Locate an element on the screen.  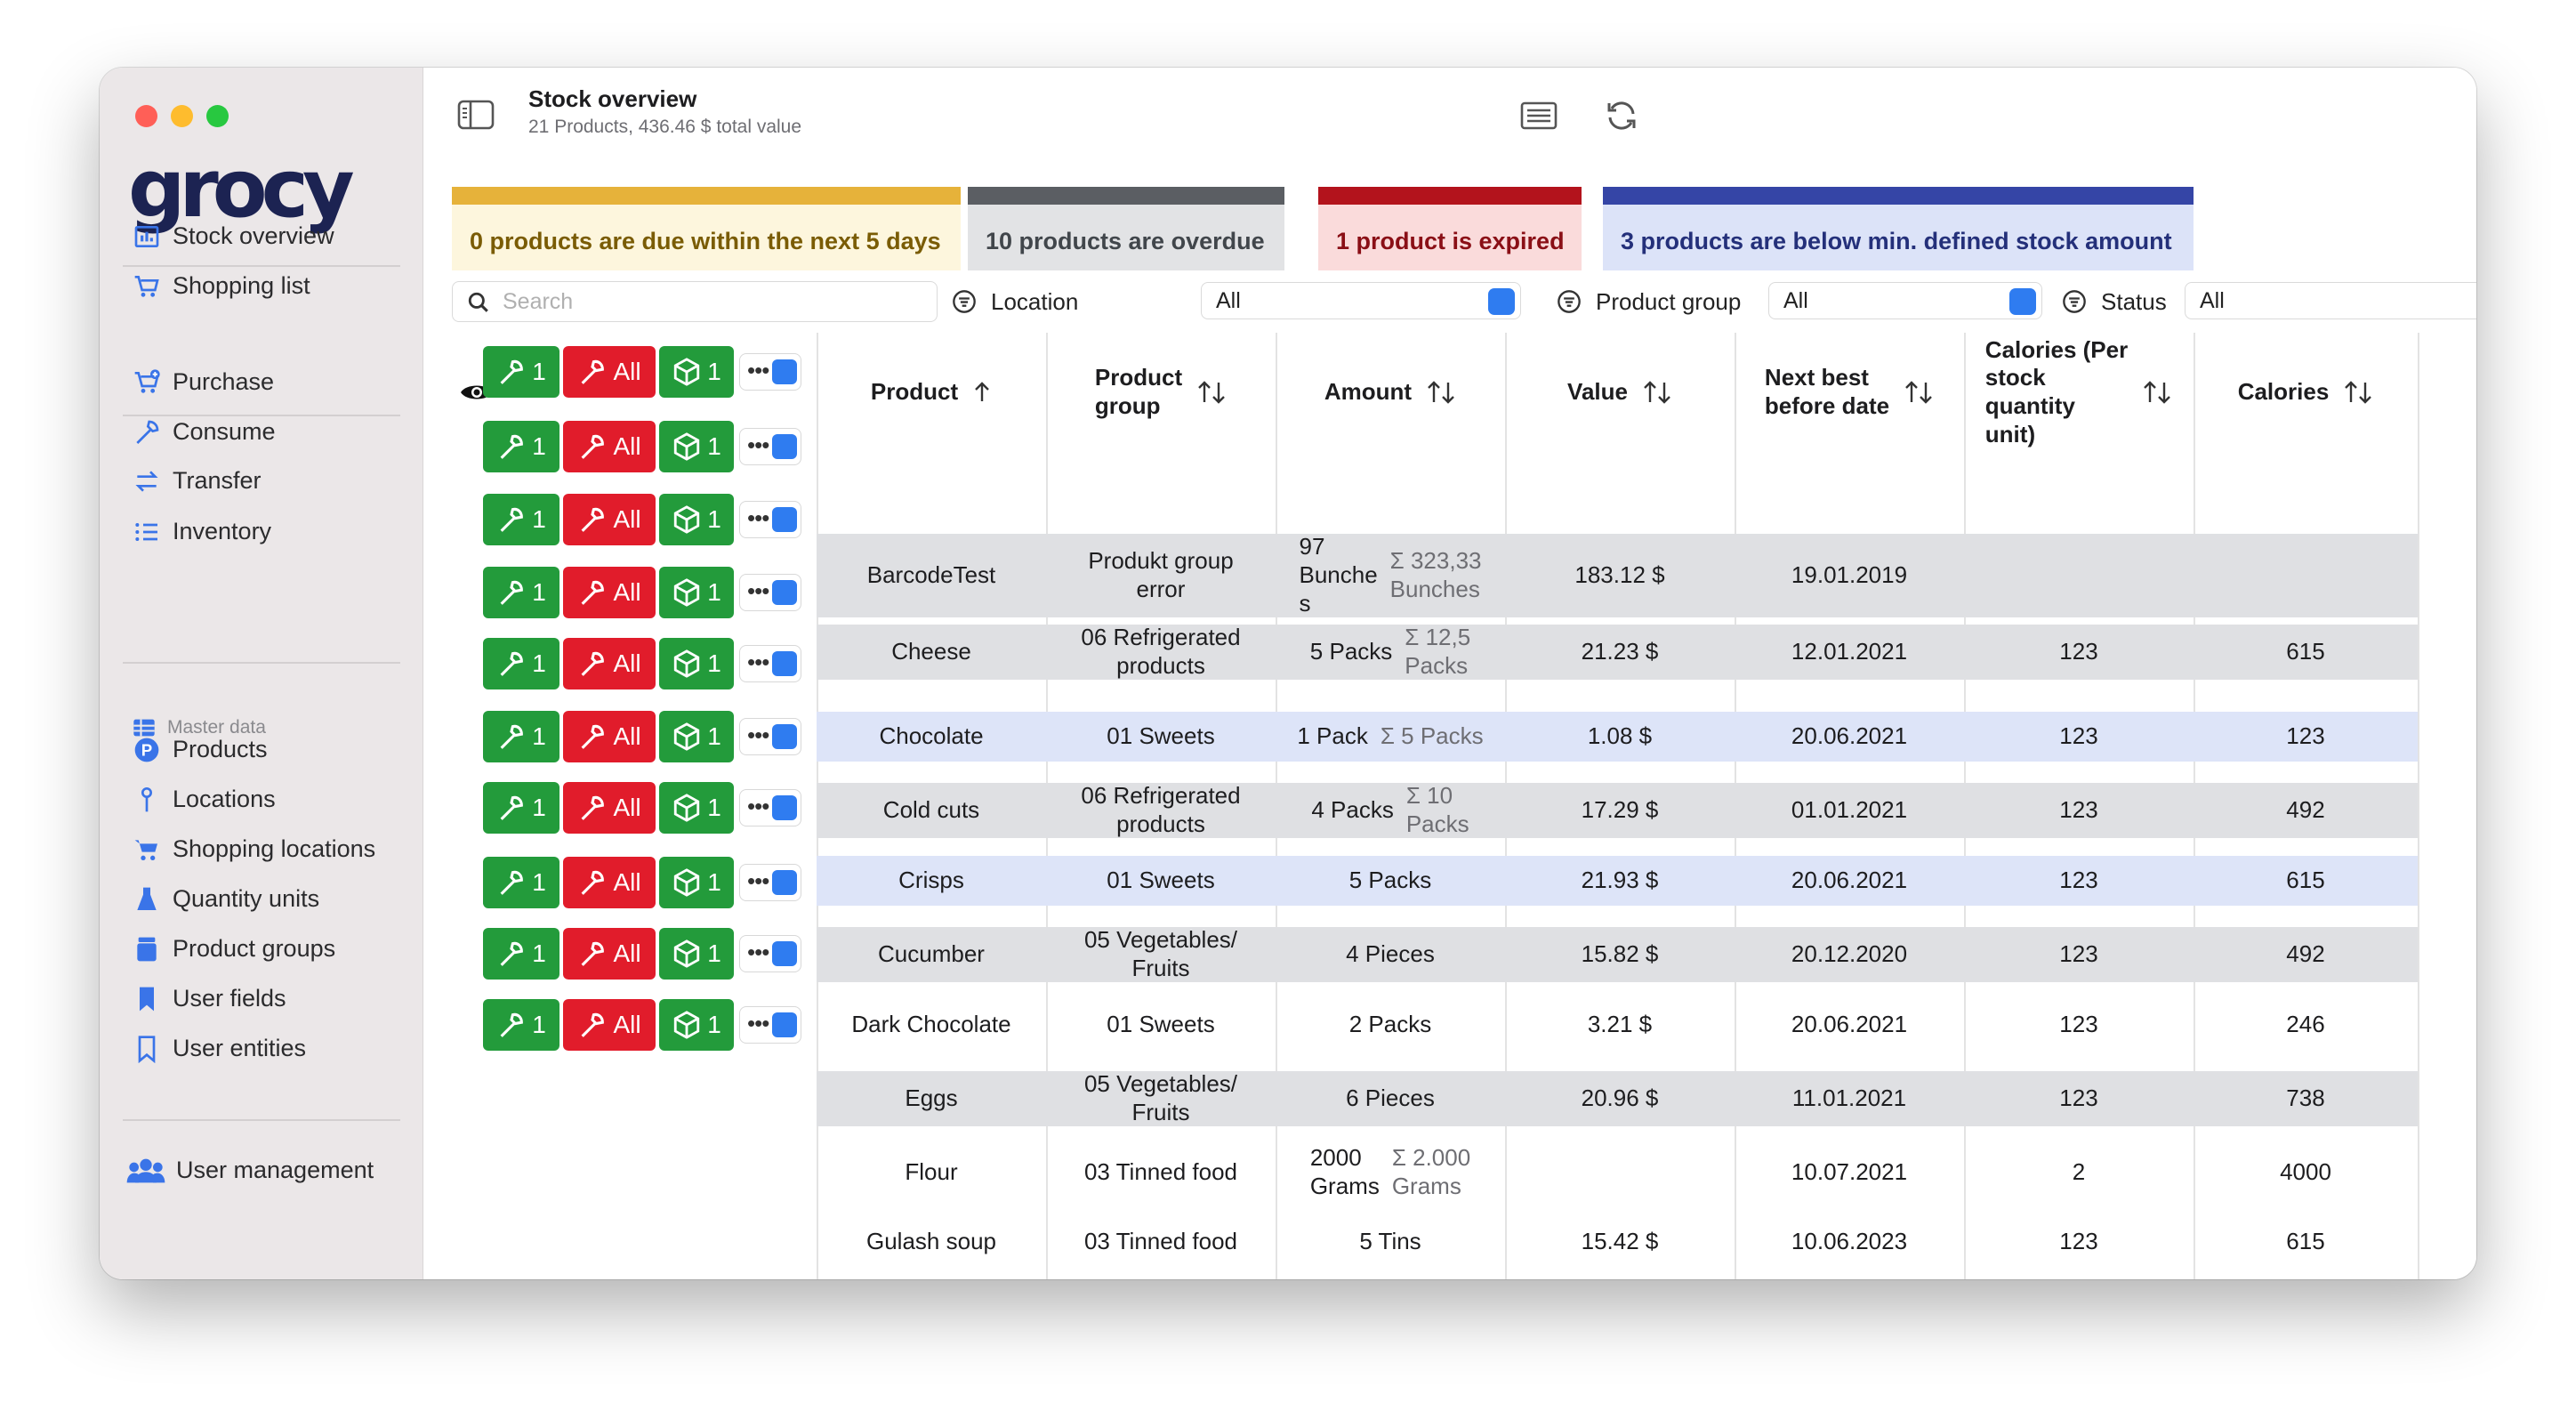
header-product-group: Product group is located at coordinates (1161, 392).